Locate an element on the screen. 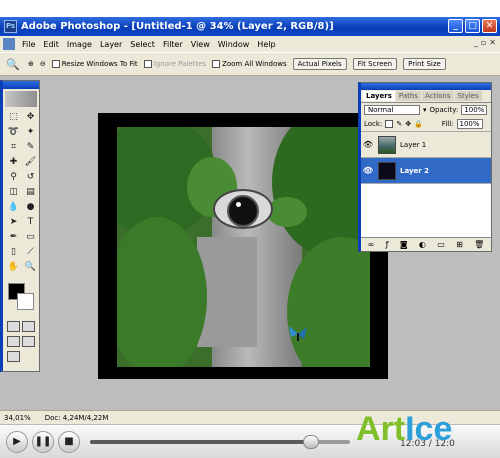 Image resolution: width=500 pixels, height=458 pixels. opacity-input: 100% is located at coordinates (474, 110).